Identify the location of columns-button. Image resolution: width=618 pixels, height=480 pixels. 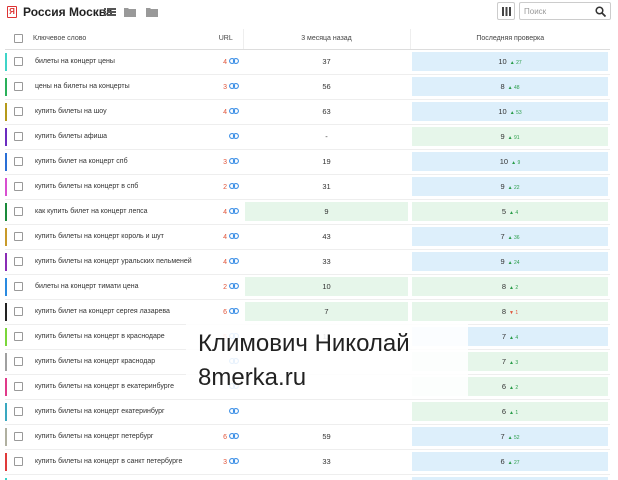
(506, 11).